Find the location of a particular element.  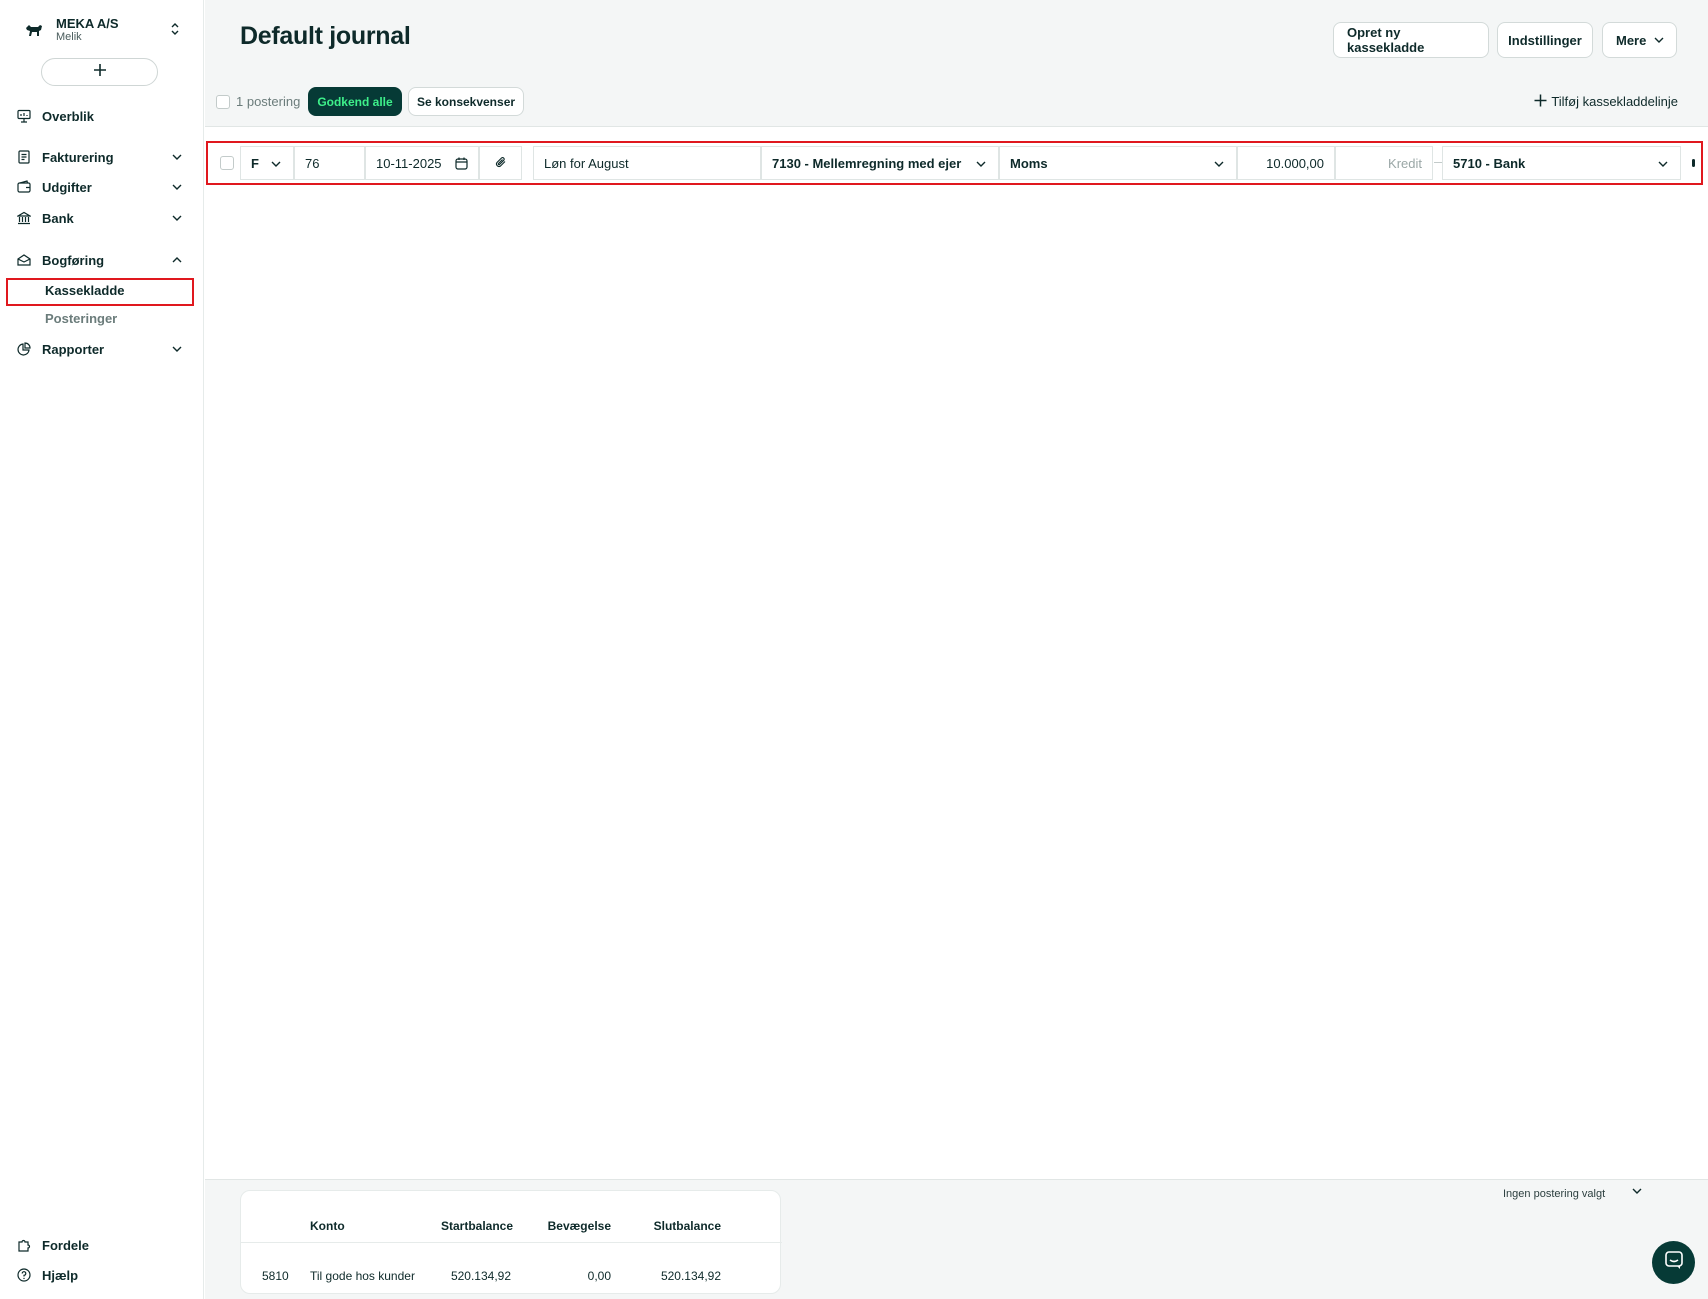

select-all-checkbox is located at coordinates (223, 102).